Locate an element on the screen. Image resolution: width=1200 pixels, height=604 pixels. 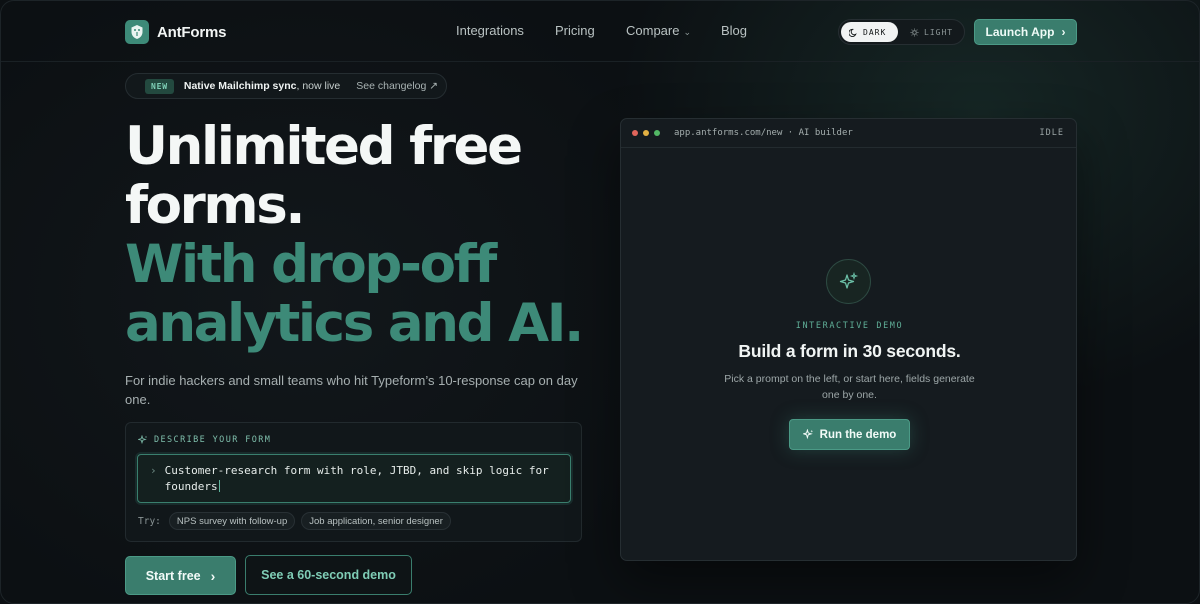
nav-compare-label: Compare is located at coordinates (653, 30).